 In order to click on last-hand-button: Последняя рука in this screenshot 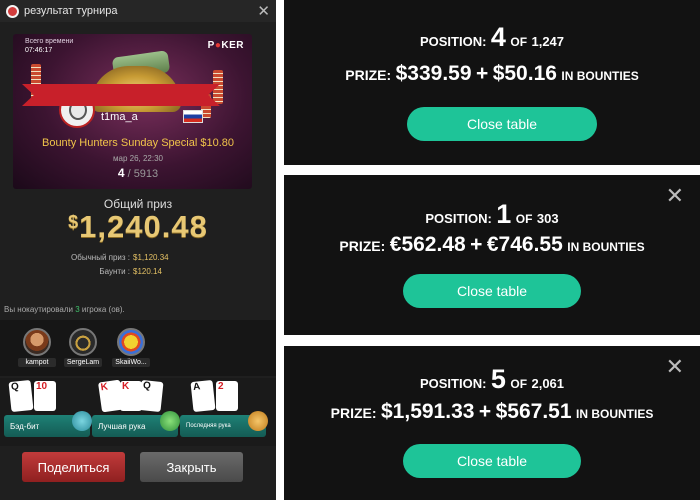, I will do `click(224, 424)`.